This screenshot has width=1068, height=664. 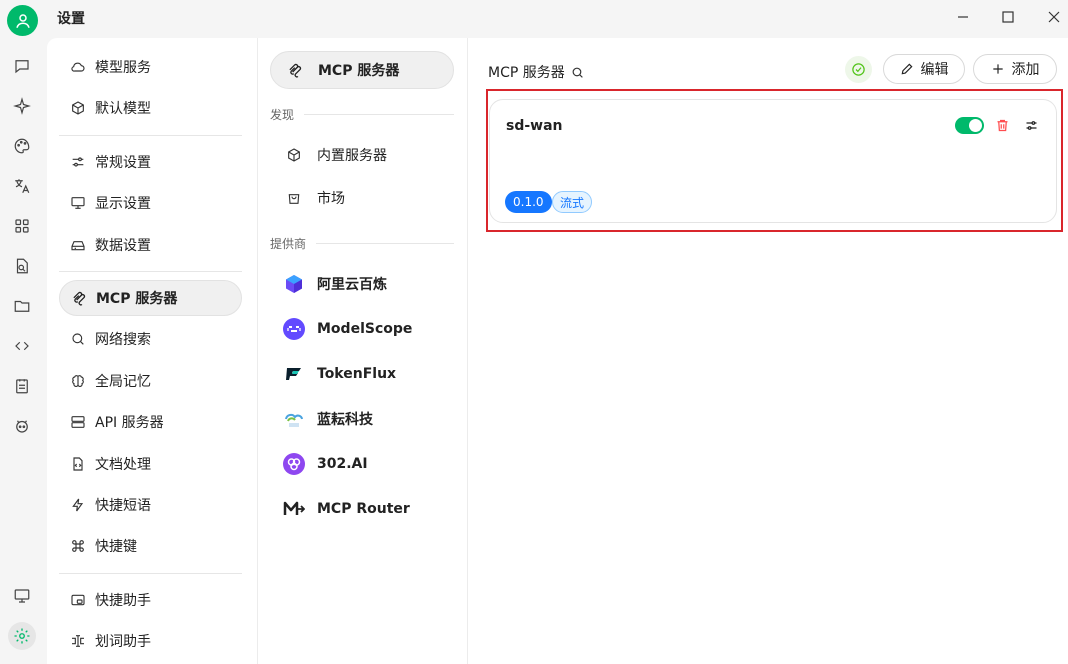 I want to click on main-header: MCP 服务器, so click(x=536, y=72).